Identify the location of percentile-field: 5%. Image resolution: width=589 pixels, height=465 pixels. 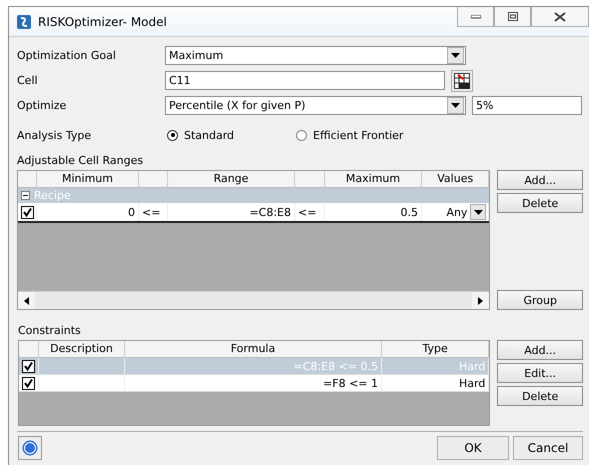
(527, 105).